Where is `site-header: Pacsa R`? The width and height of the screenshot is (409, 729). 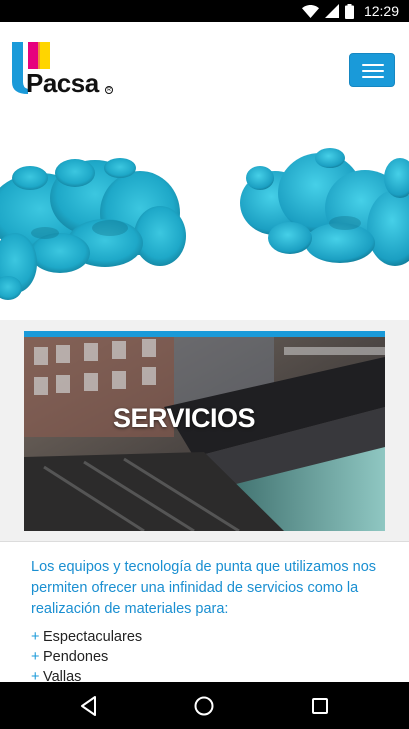 site-header: Pacsa R is located at coordinates (204, 70).